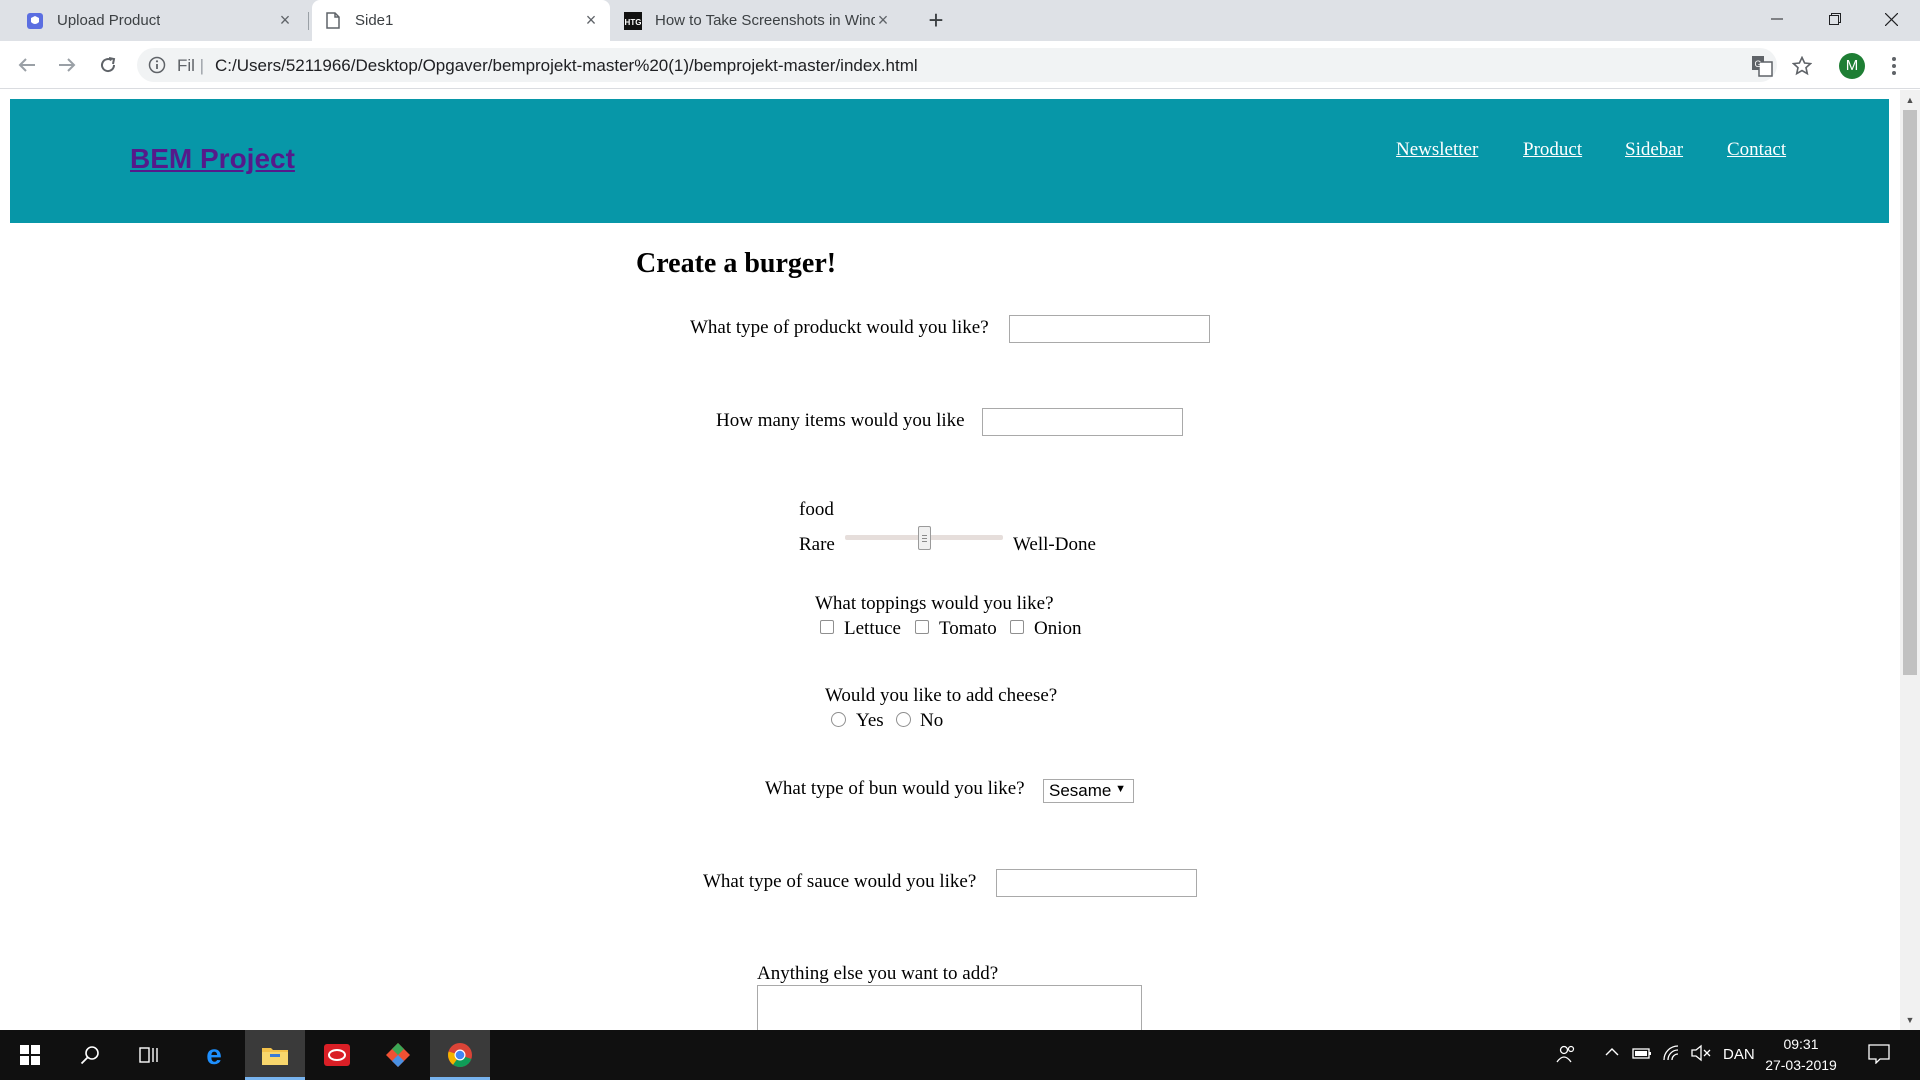 The width and height of the screenshot is (1920, 1080). What do you see at coordinates (1739, 1054) in the screenshot?
I see `language-indicator: DAN` at bounding box center [1739, 1054].